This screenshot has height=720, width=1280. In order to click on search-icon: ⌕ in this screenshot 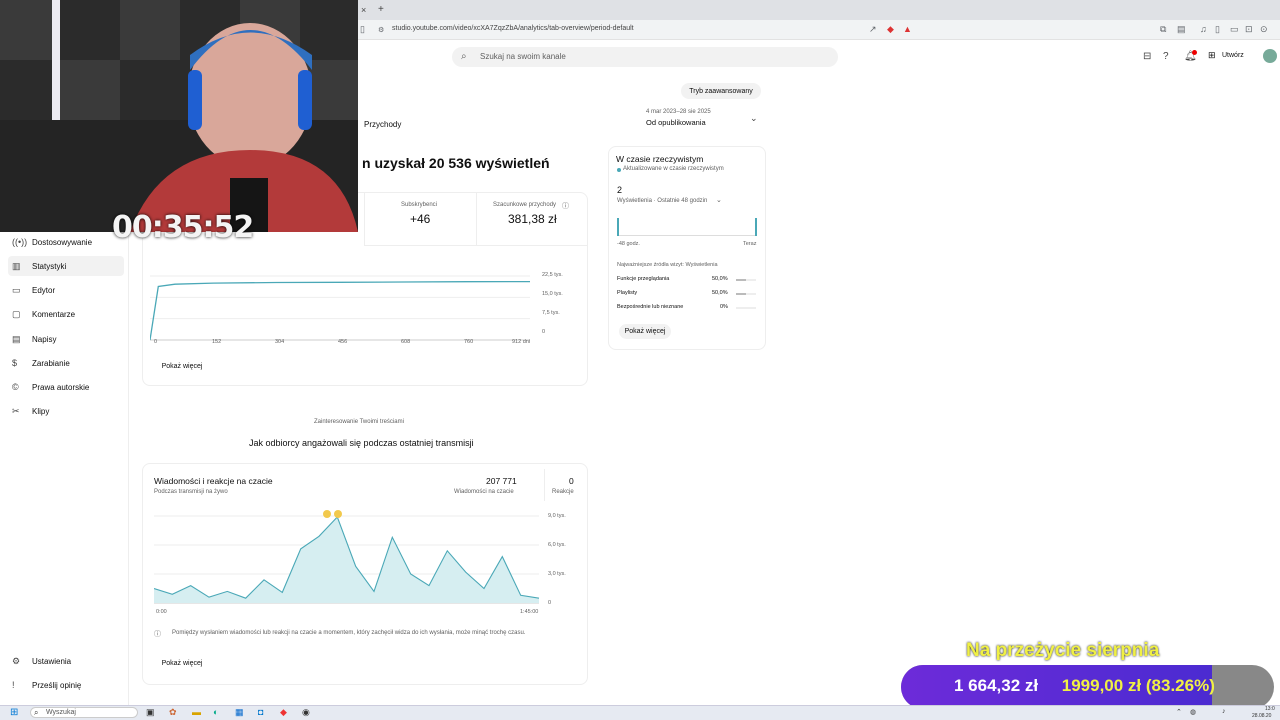, I will do `click(36, 712)`.